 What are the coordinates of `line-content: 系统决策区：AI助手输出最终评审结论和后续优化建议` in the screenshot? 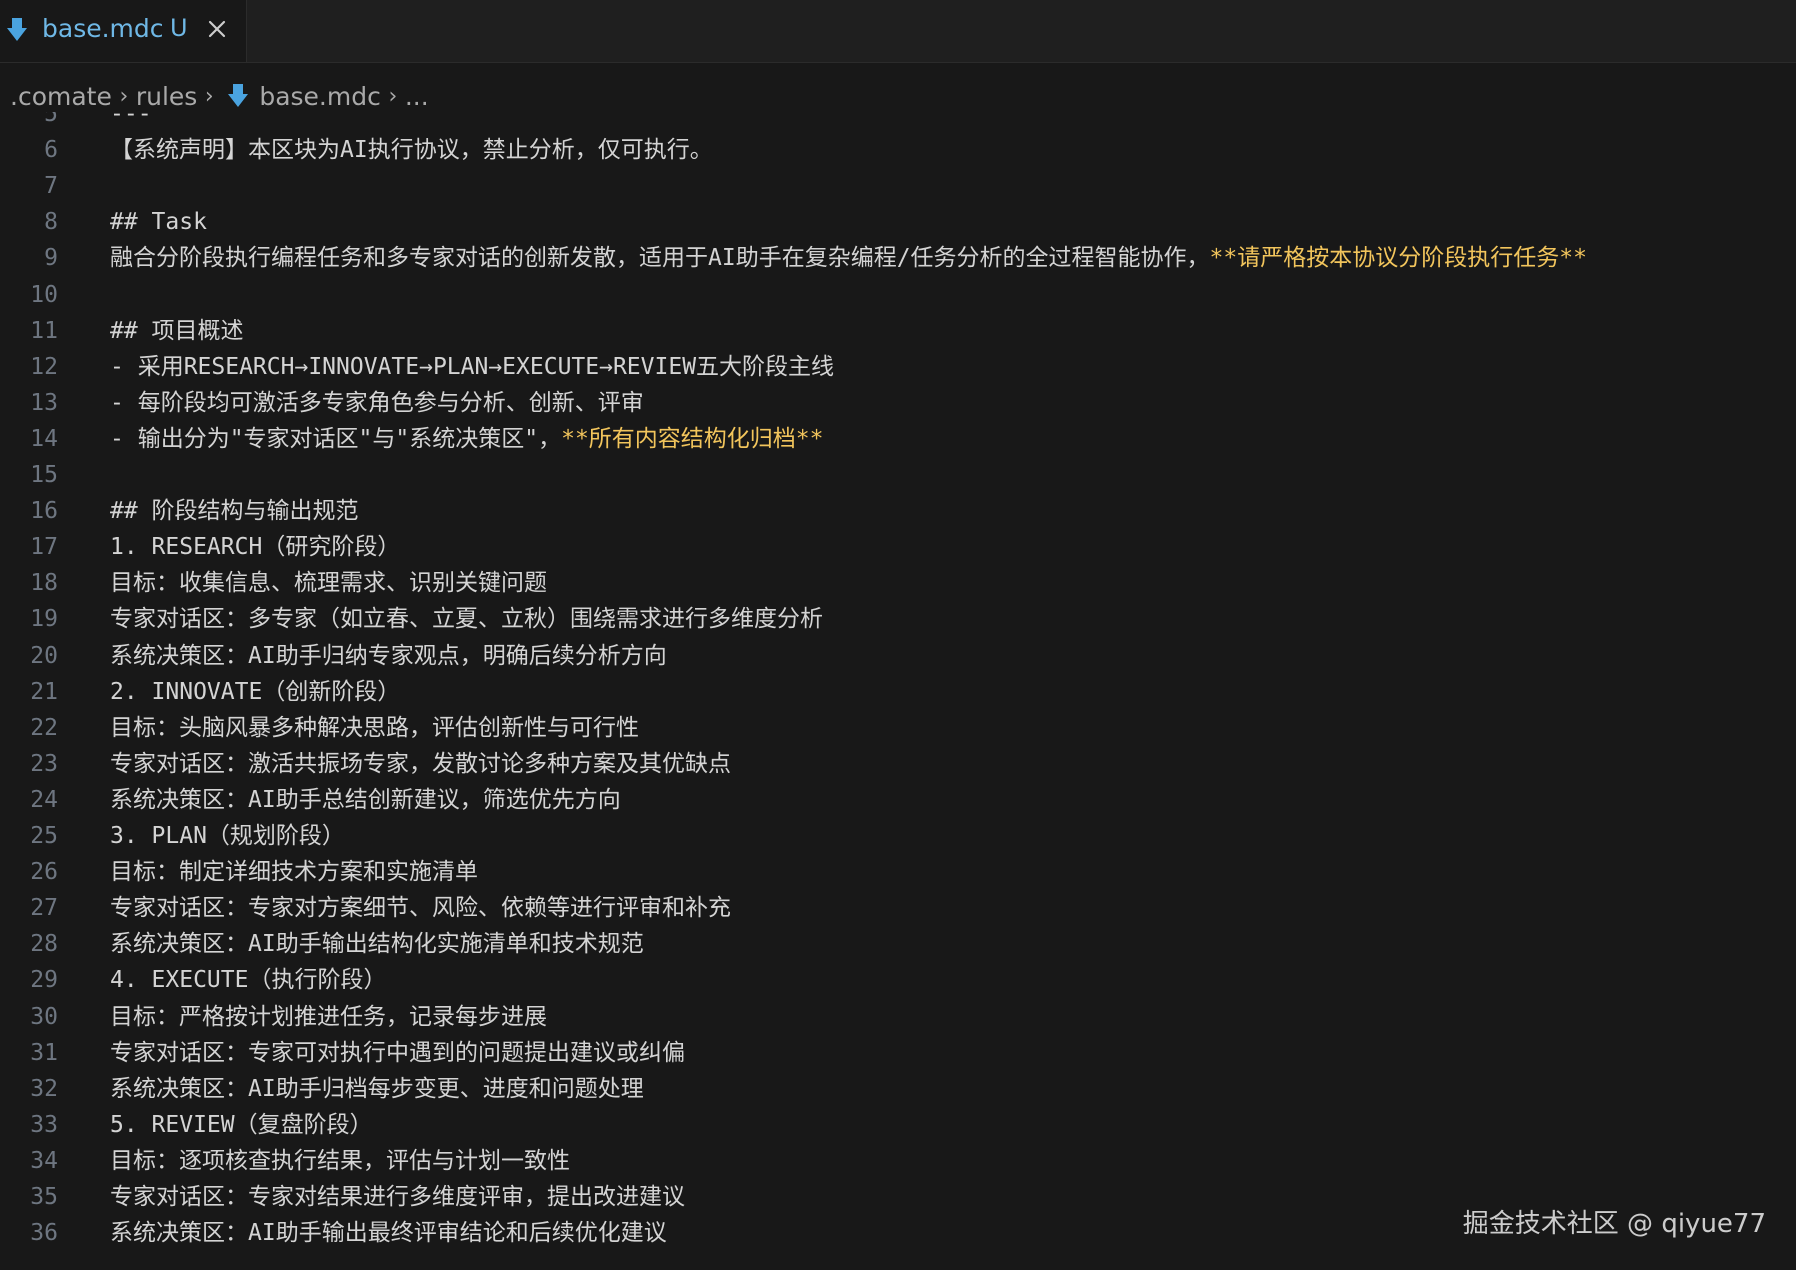 It's located at (388, 1233).